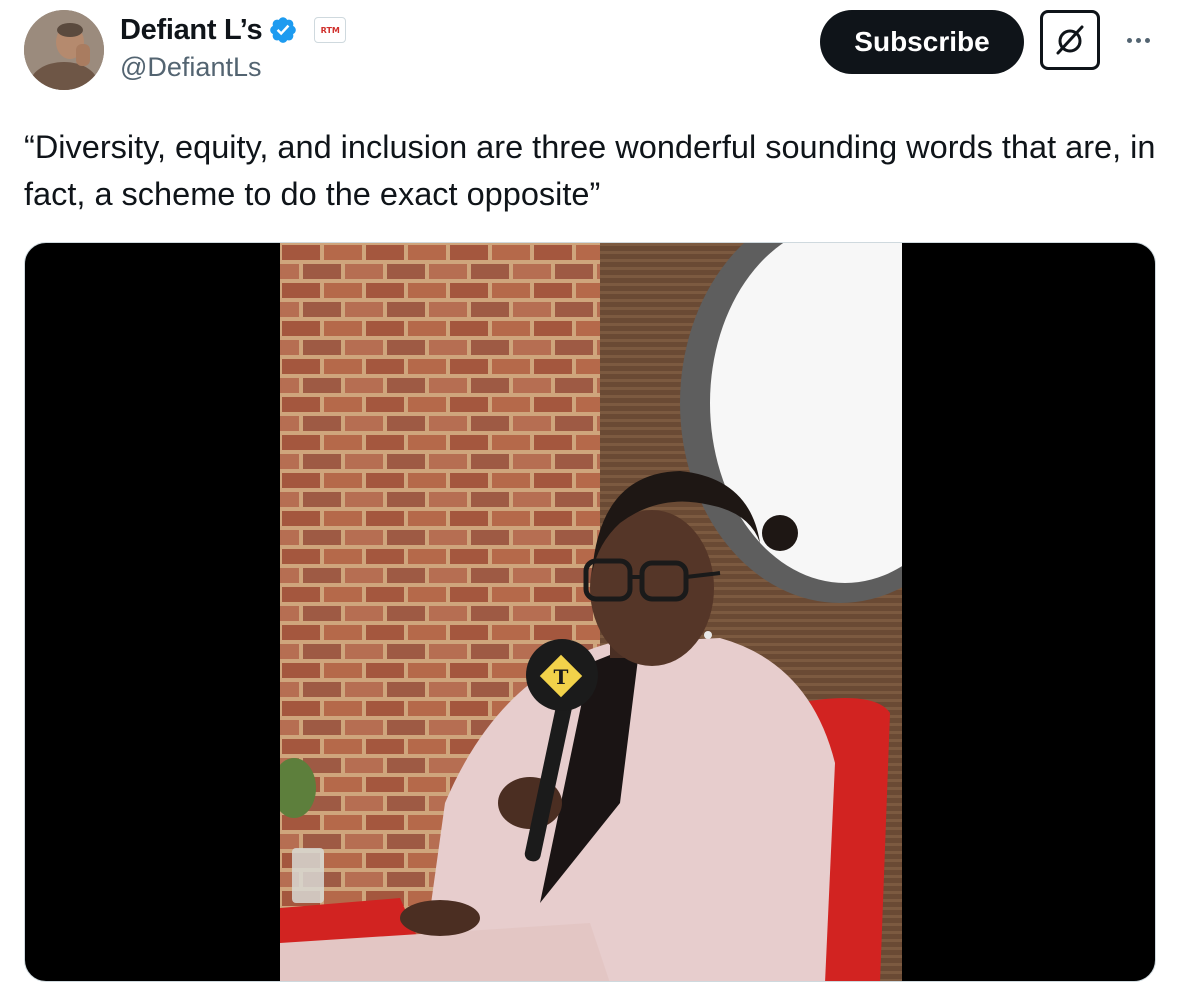 The height and width of the screenshot is (982, 1182). What do you see at coordinates (283, 30) in the screenshot?
I see `verified-badge-icon` at bounding box center [283, 30].